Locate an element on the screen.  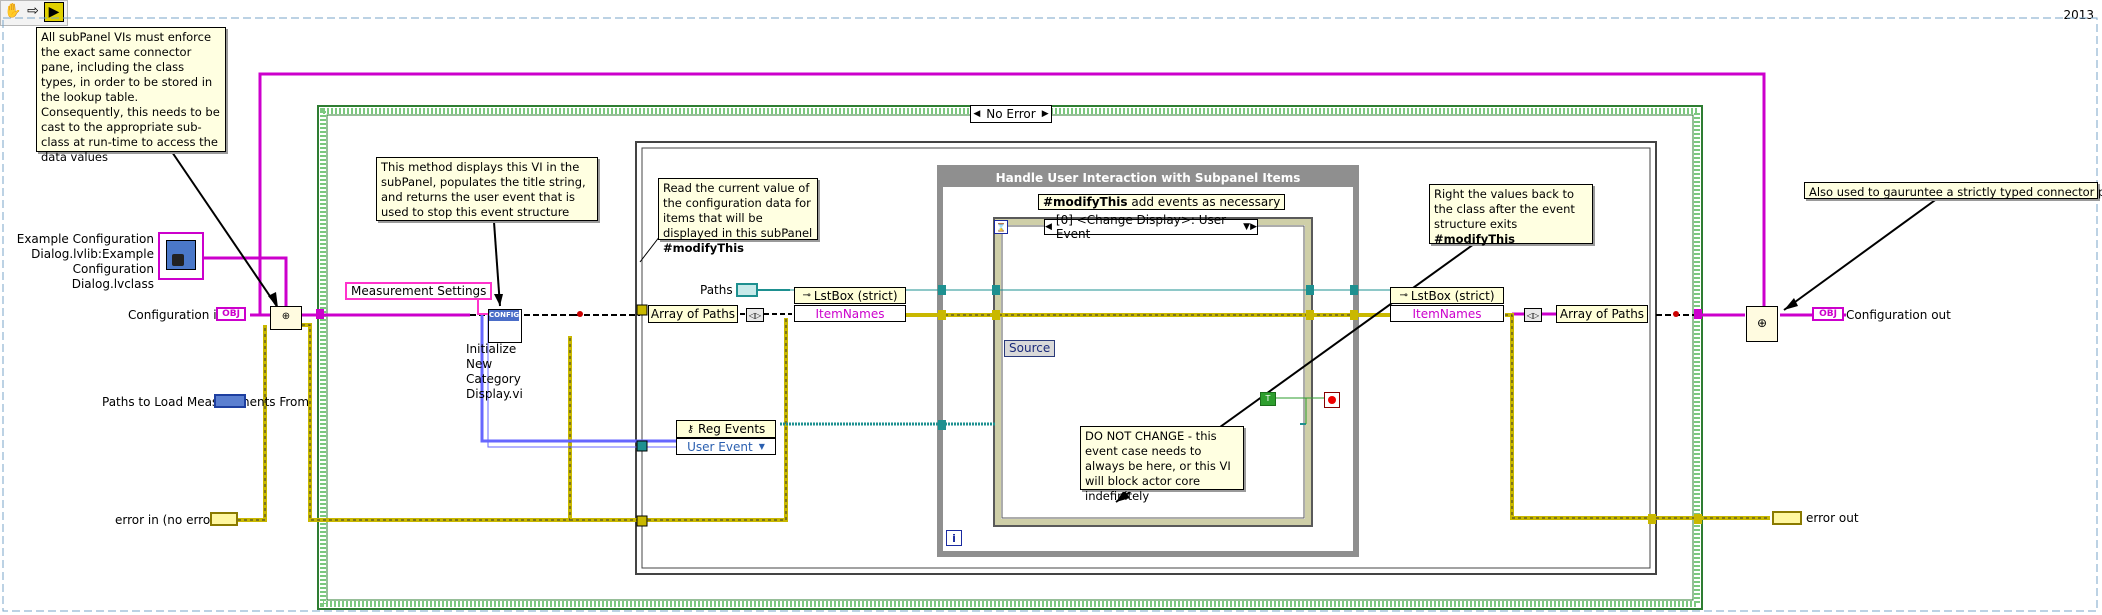
selector-increment-icon: ▶ is located at coordinates (1045, 114).